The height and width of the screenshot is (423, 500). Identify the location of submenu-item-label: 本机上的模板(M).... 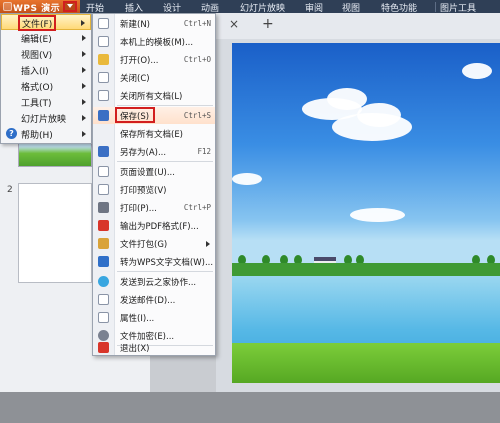
(157, 43).